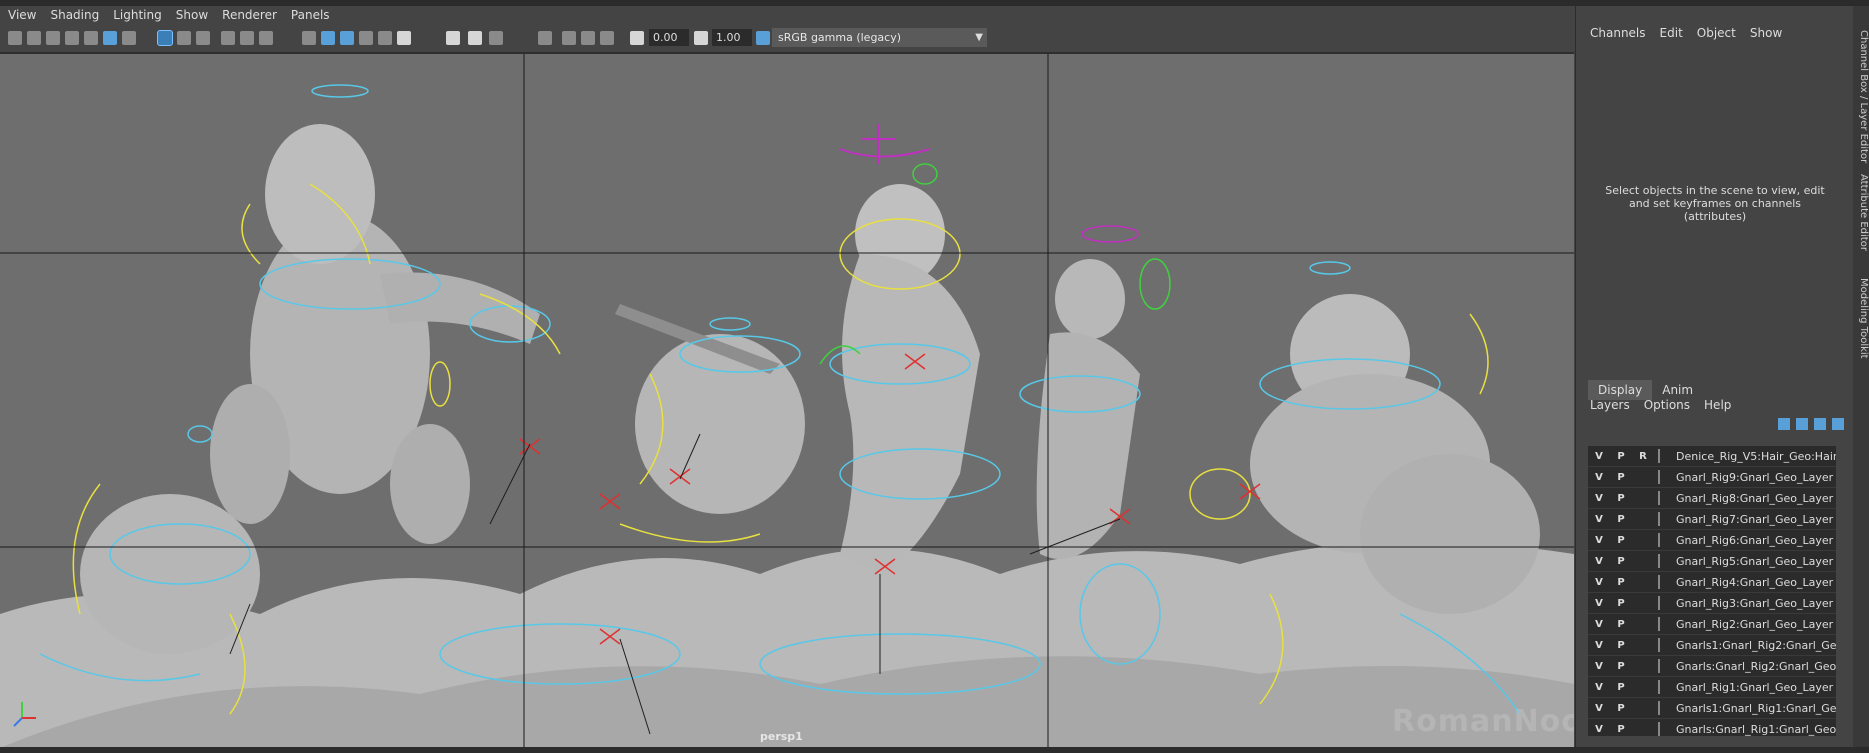 The width and height of the screenshot is (1869, 753). I want to click on layer-row: V P Gnarl_Rig1:Gnarl_Geo_Layer, so click(1712, 687).